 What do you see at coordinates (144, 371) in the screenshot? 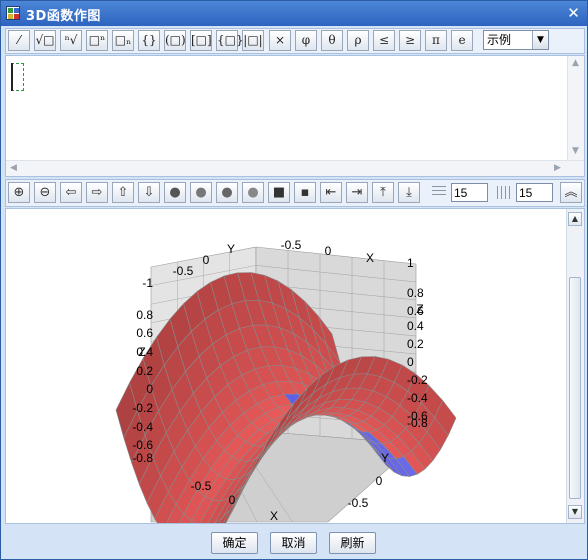
I see `z-tick-left: 0.2` at bounding box center [144, 371].